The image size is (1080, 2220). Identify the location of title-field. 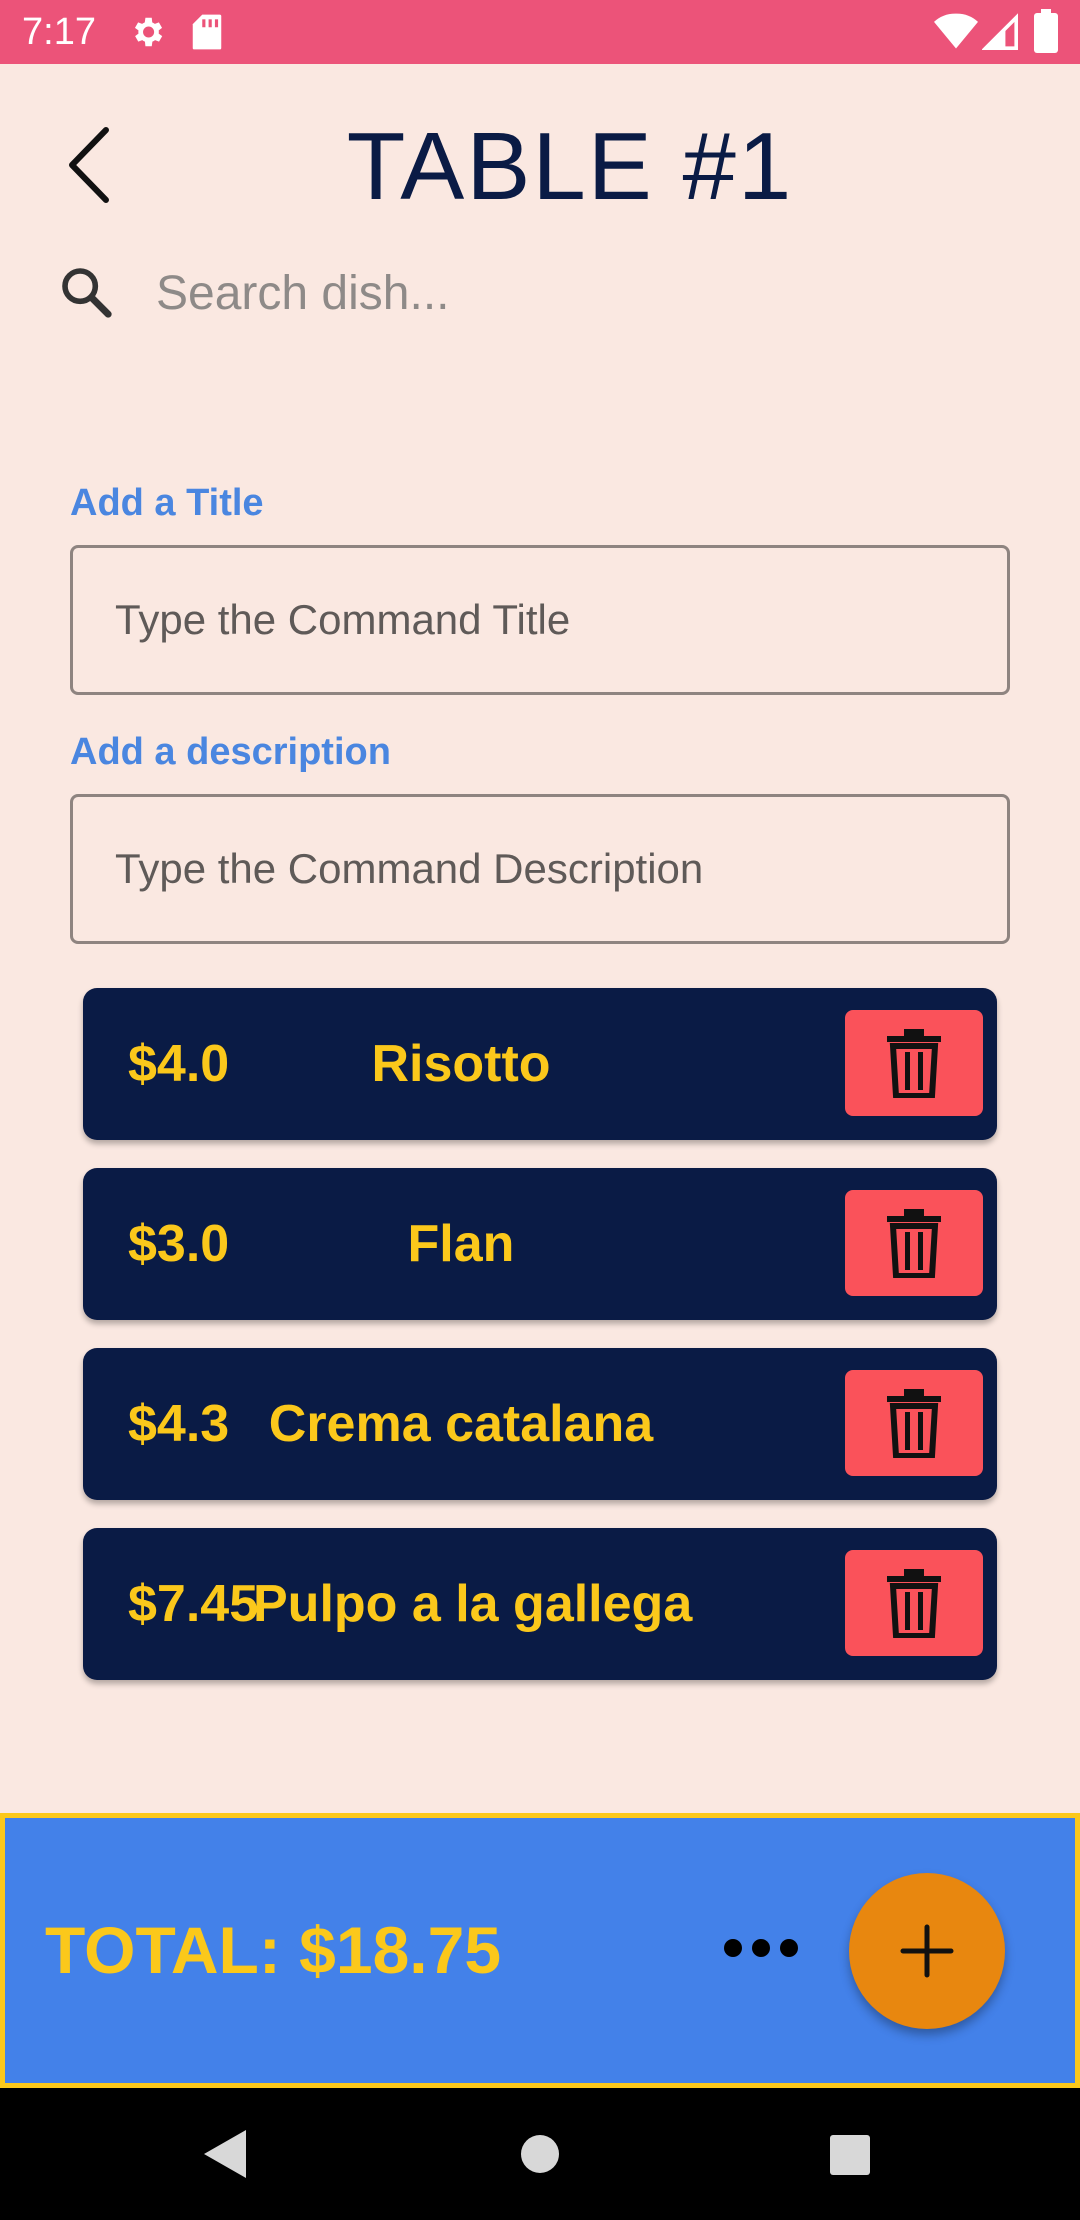
(540, 620).